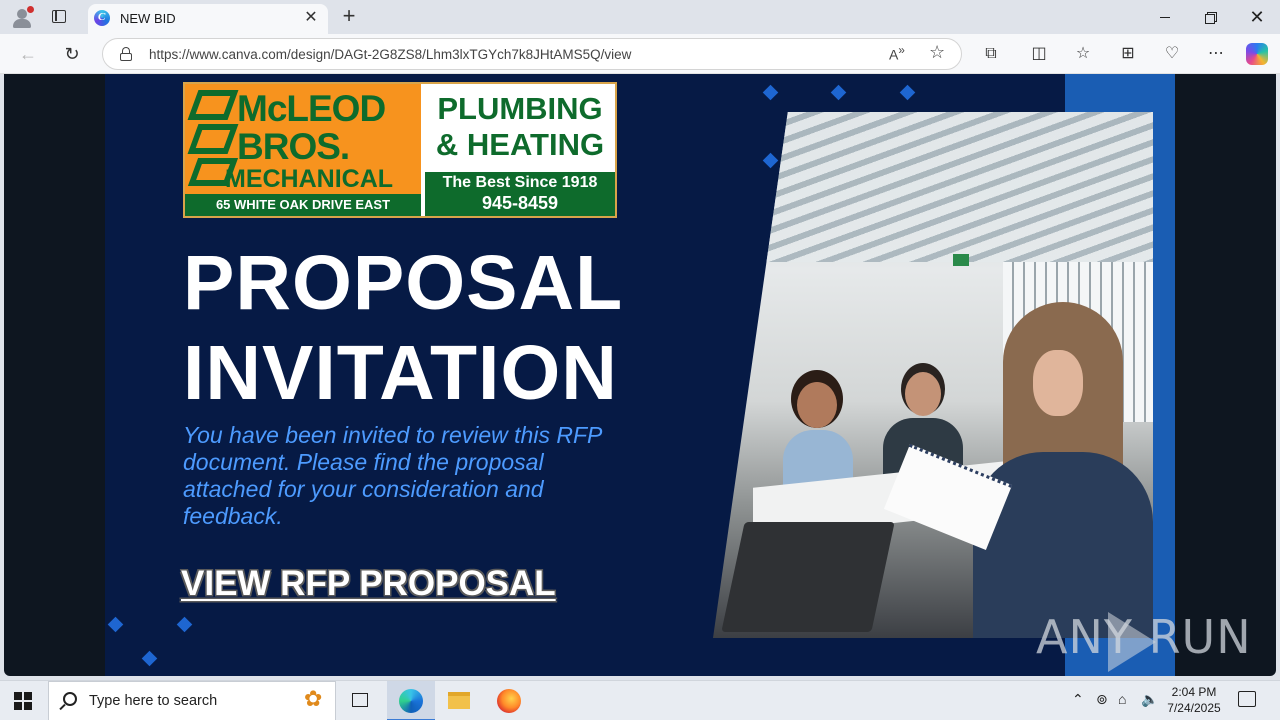 The height and width of the screenshot is (720, 1280). I want to click on edge-taskbar-button, so click(411, 700).